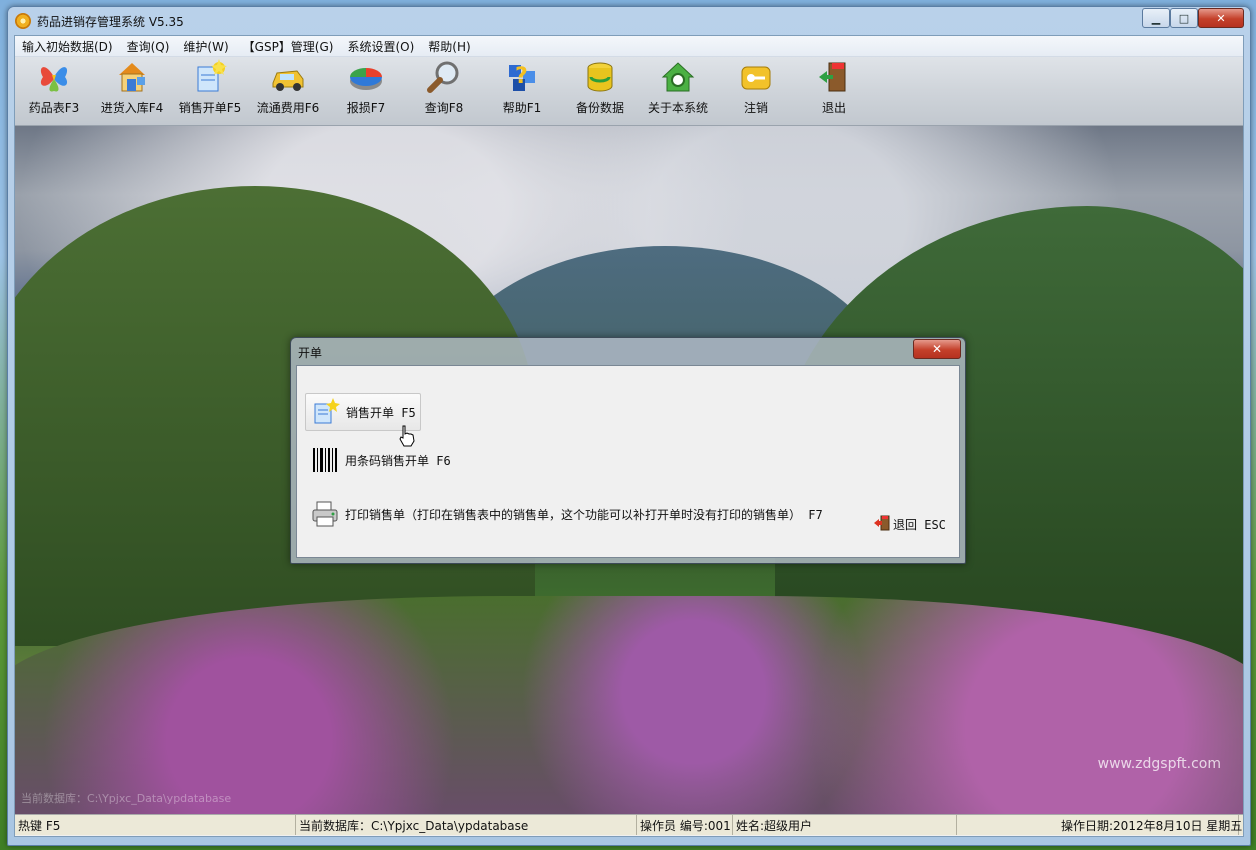 The image size is (1256, 850). What do you see at coordinates (210, 108) in the screenshot?
I see `tool-label: 销售开单F5` at bounding box center [210, 108].